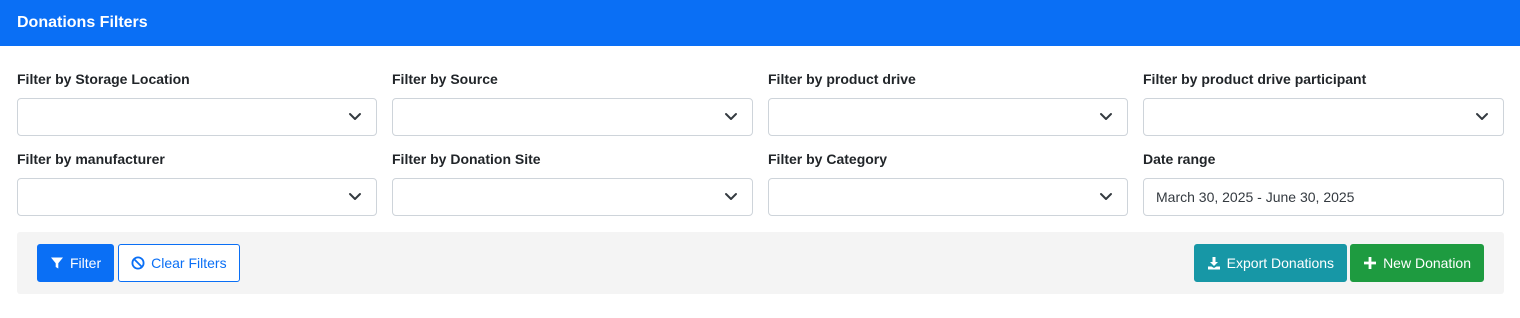  I want to click on filter-button-label: Filter, so click(86, 263).